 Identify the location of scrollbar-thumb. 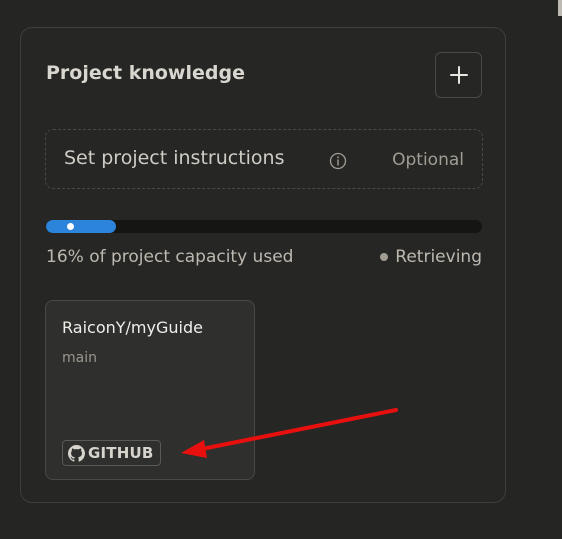
(560, 8).